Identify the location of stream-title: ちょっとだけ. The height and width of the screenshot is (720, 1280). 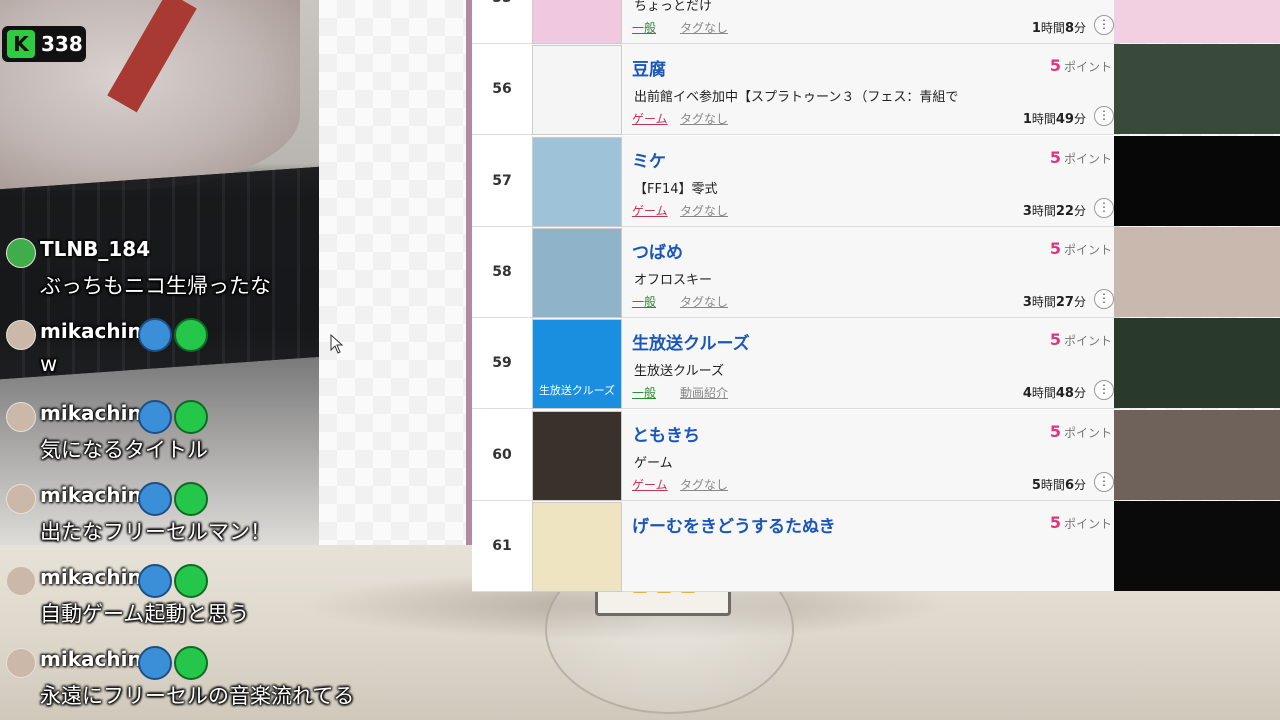
(673, 7).